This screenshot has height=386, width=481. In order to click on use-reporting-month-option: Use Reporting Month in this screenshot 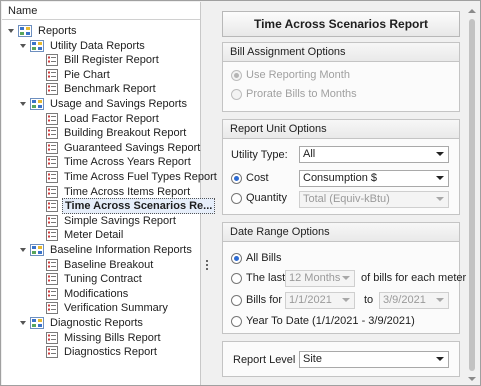, I will do `click(290, 75)`.